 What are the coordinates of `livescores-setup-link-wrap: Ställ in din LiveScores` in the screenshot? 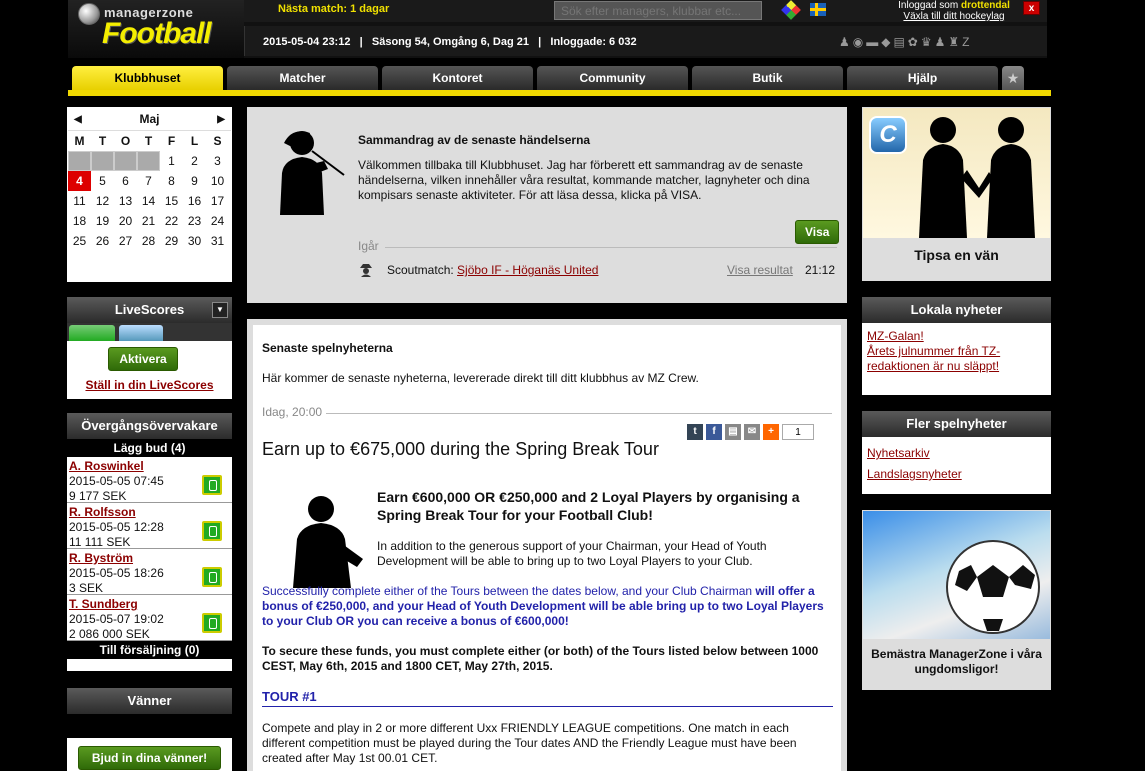 It's located at (149, 385).